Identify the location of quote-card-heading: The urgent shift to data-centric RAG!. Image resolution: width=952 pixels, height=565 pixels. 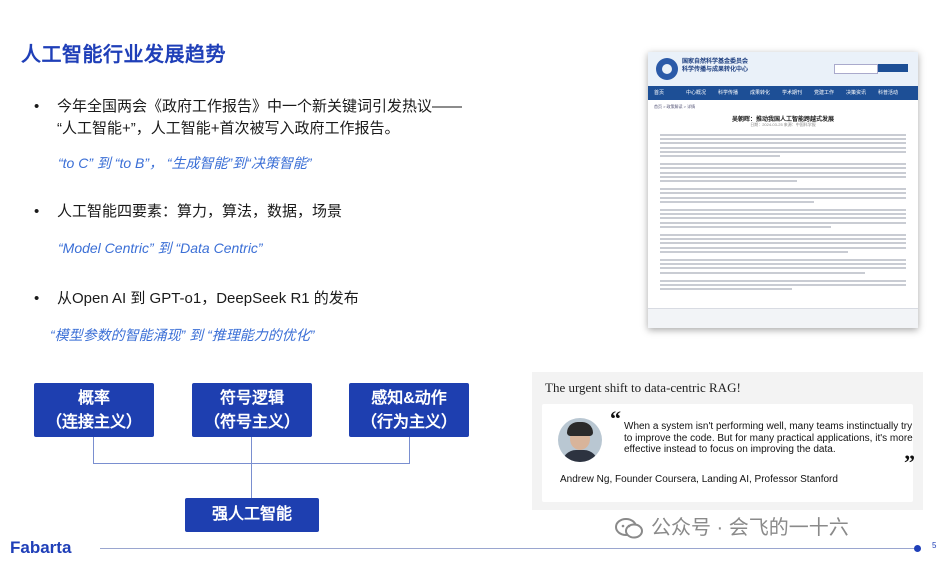
(643, 387).